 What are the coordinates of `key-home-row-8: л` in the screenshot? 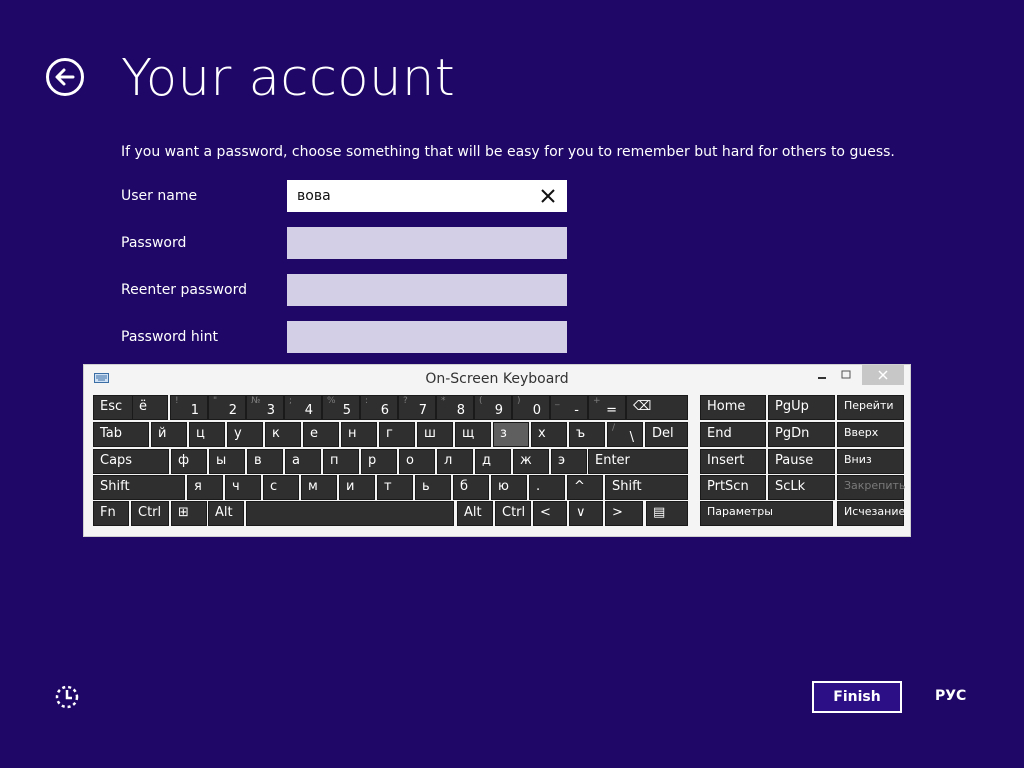 It's located at (455, 461).